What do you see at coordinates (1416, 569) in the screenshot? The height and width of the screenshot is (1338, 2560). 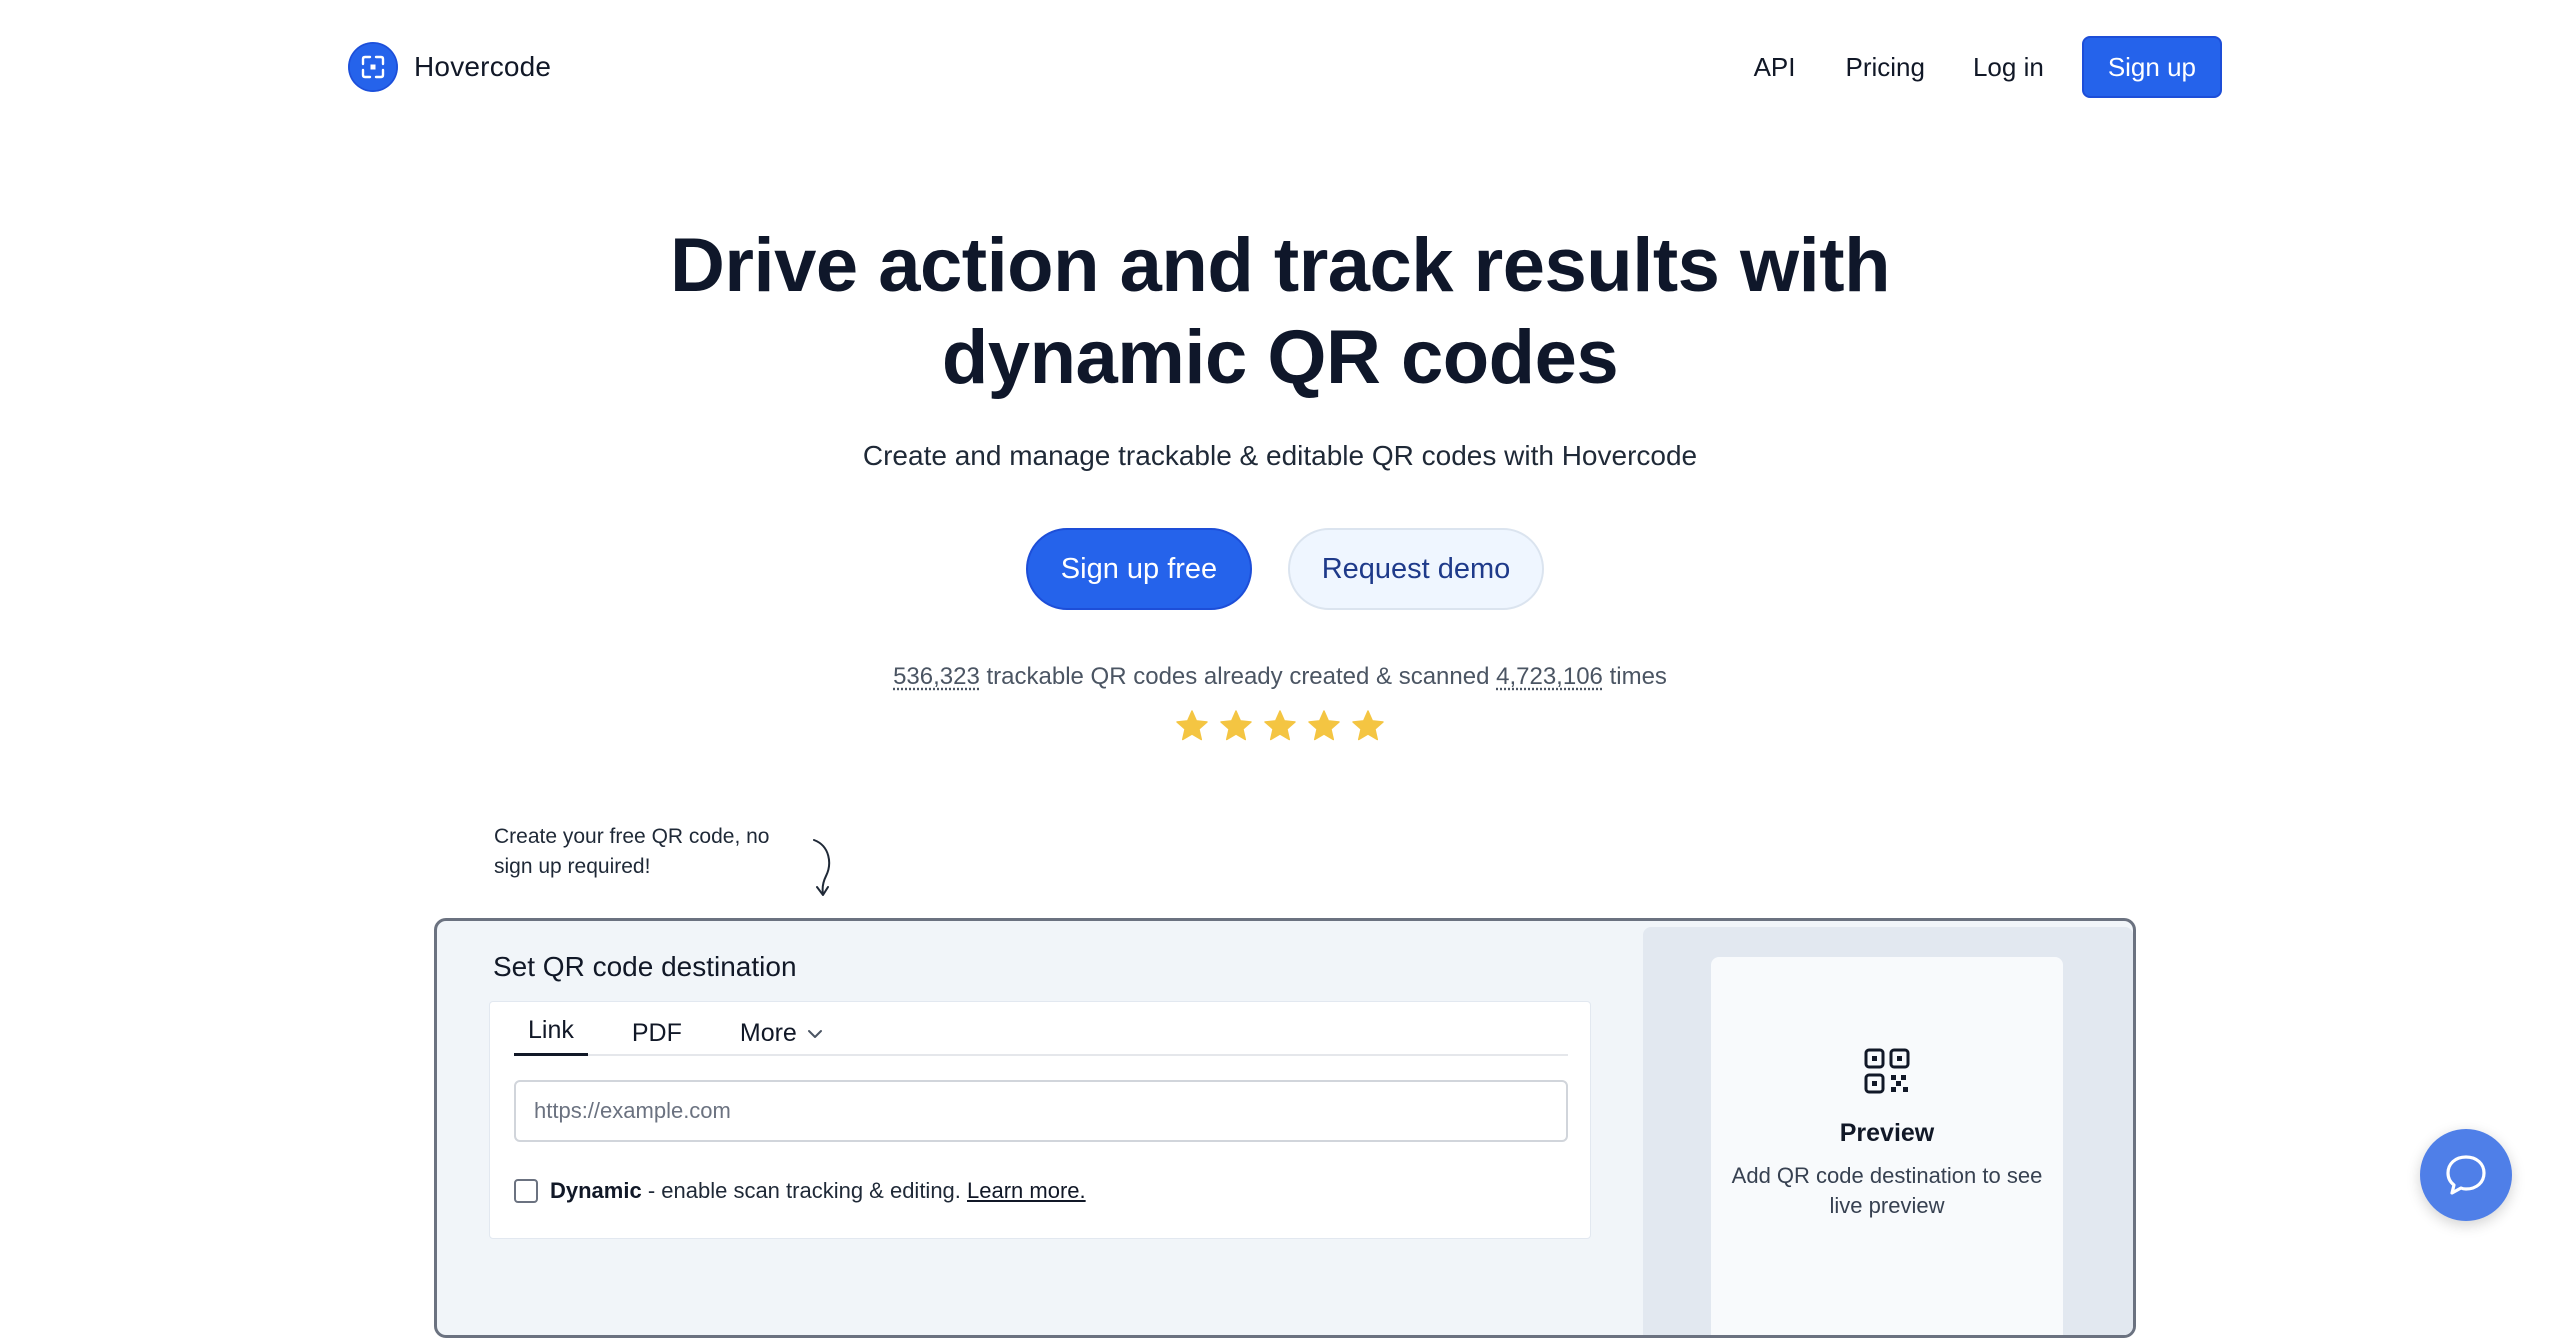 I see `request-demo-button: Request demo` at bounding box center [1416, 569].